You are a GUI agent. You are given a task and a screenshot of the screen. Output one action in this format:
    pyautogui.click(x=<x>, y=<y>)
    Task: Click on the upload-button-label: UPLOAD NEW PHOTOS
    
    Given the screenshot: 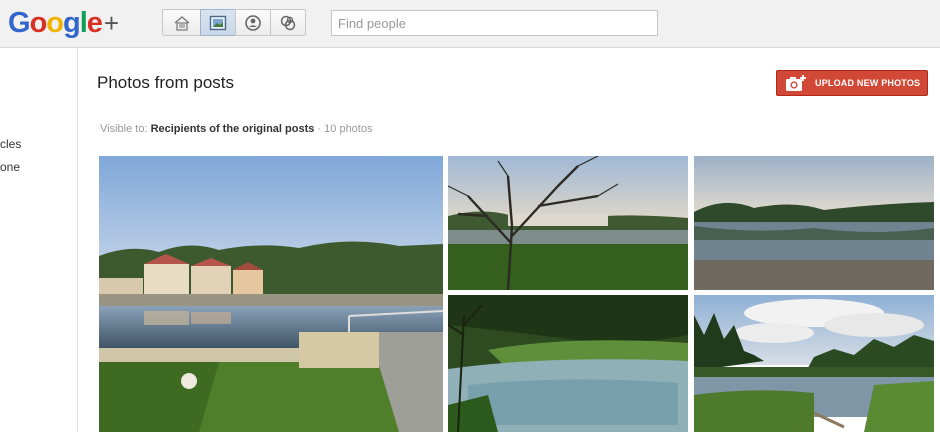 What is the action you would take?
    pyautogui.click(x=868, y=83)
    